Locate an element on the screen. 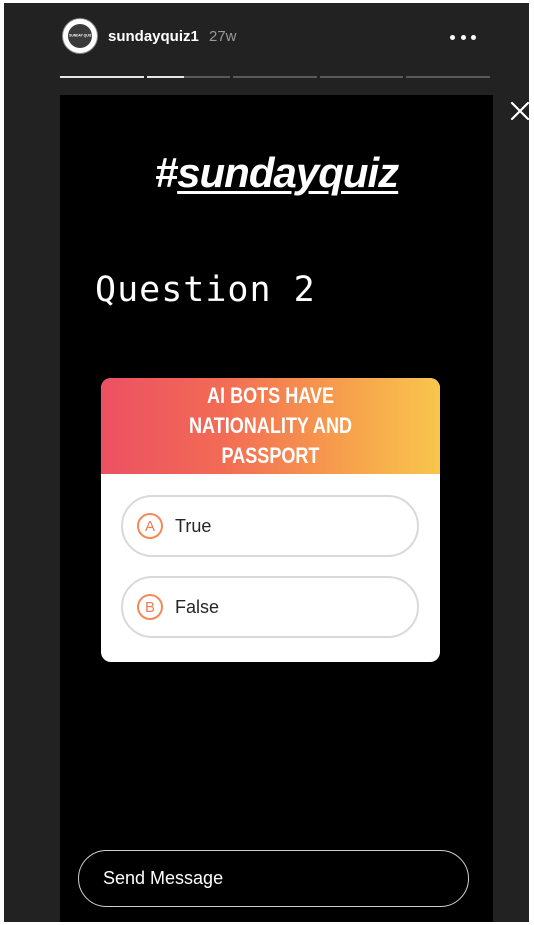 The width and height of the screenshot is (534, 925). more-horizontal-icon is located at coordinates (463, 37).